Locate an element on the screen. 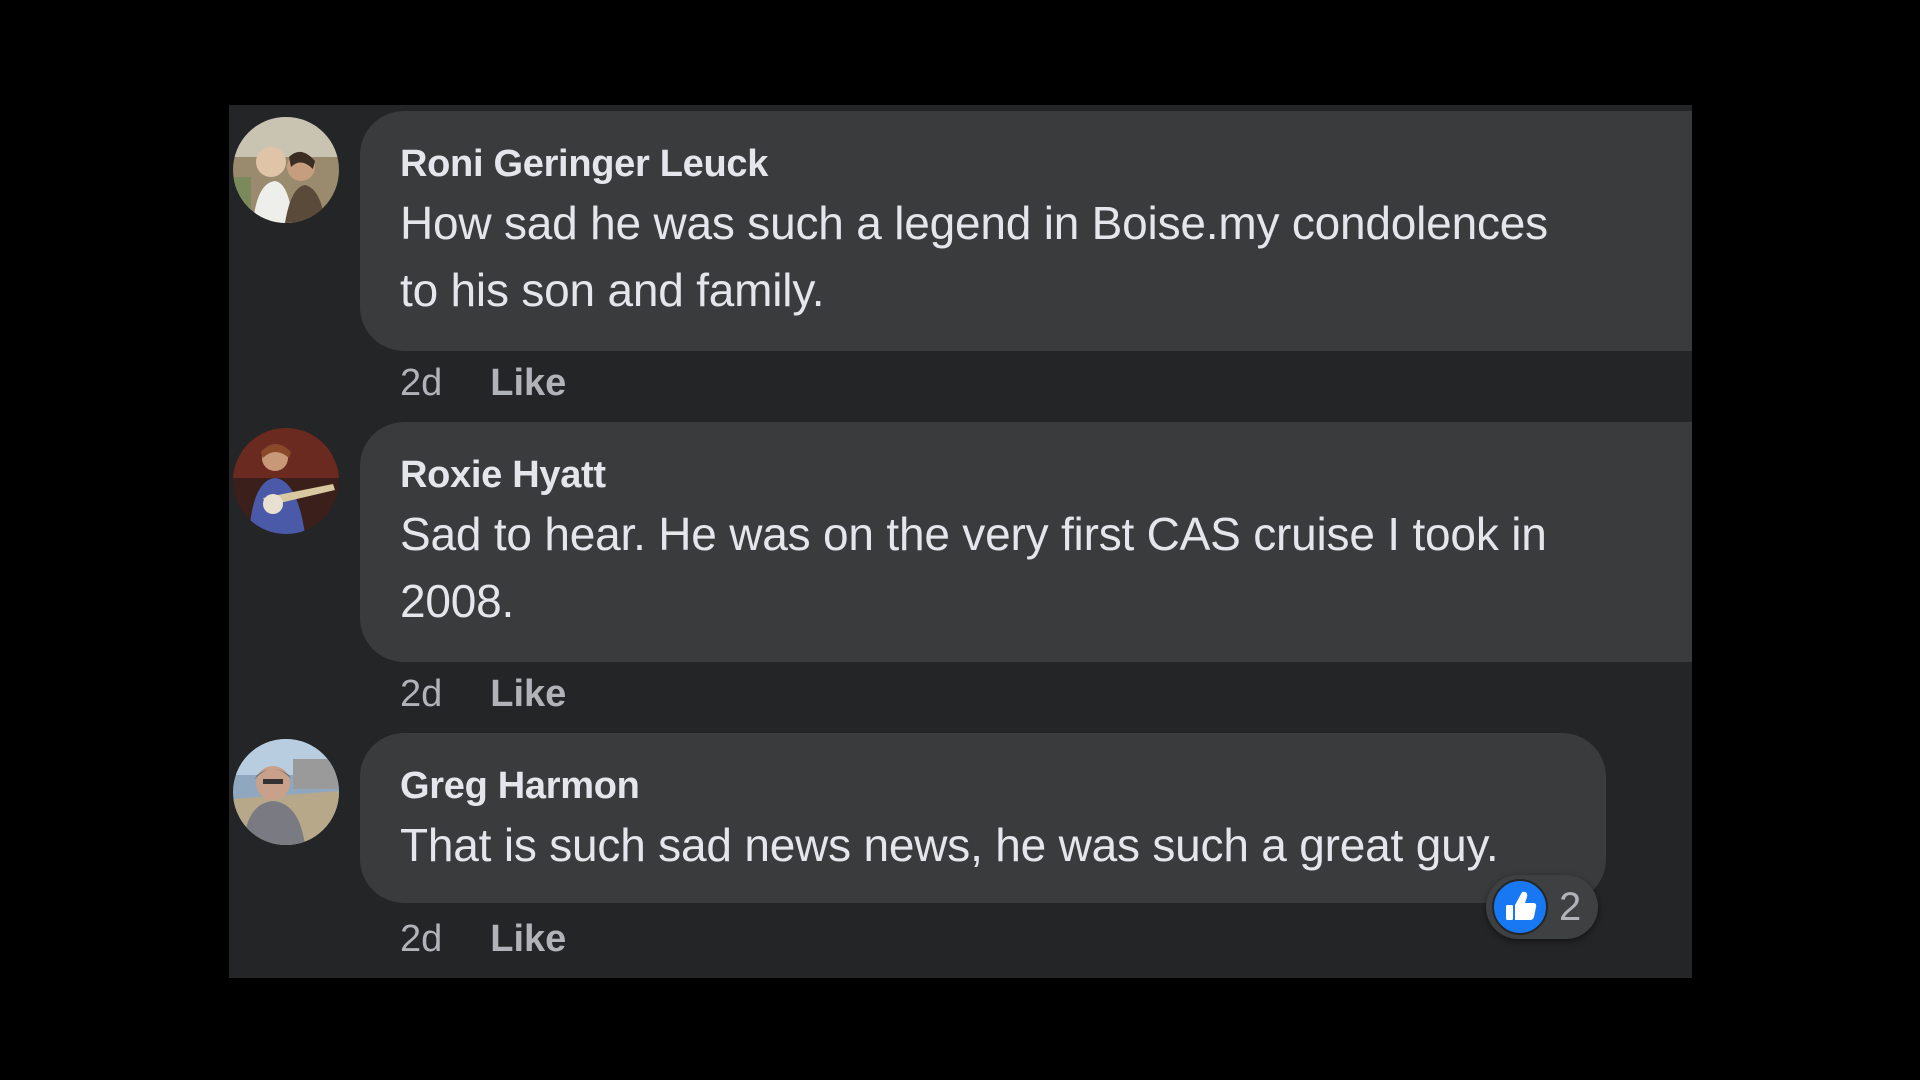 The image size is (1920, 1080). comment-author: Roni Geringer Leuck is located at coordinates (1046, 164).